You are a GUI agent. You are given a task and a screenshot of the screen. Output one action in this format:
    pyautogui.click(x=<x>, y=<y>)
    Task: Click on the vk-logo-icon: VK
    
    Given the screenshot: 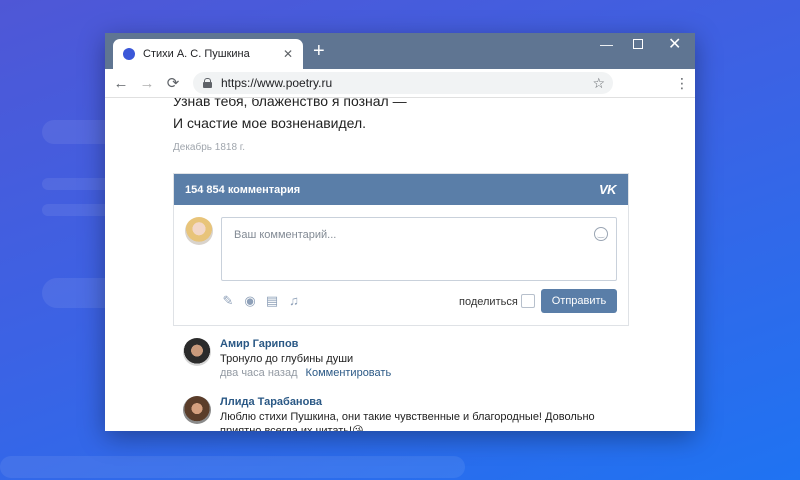 What is the action you would take?
    pyautogui.click(x=608, y=189)
    